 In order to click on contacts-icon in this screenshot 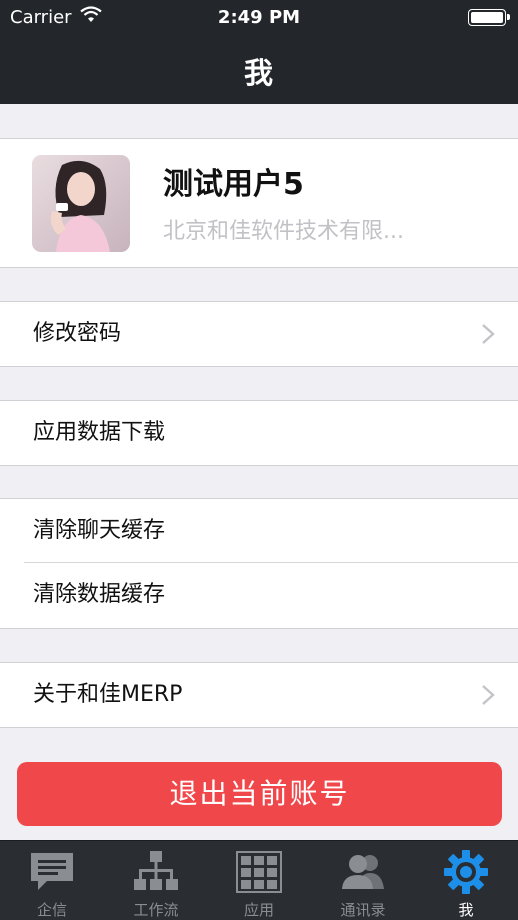, I will do `click(363, 872)`.